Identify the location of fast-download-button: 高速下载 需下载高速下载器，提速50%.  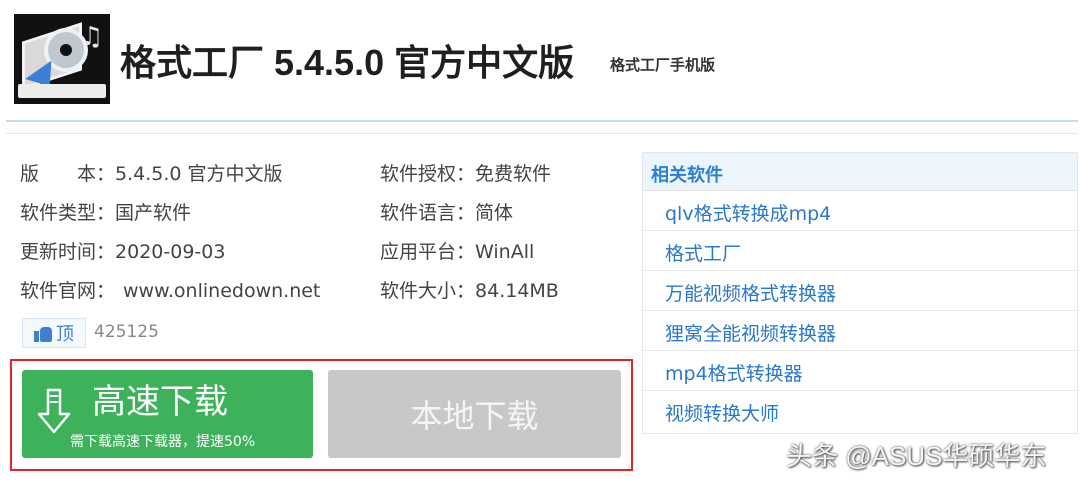
(167, 414).